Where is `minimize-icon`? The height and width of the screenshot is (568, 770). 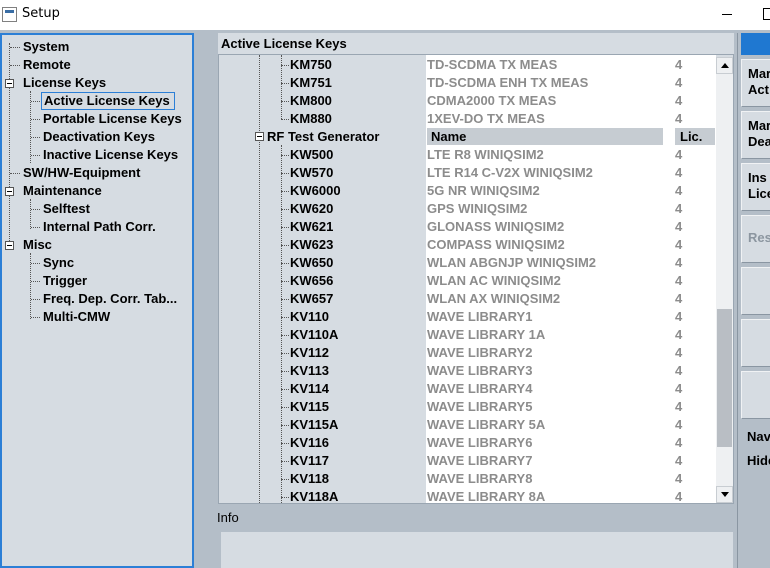
minimize-icon is located at coordinates (727, 14).